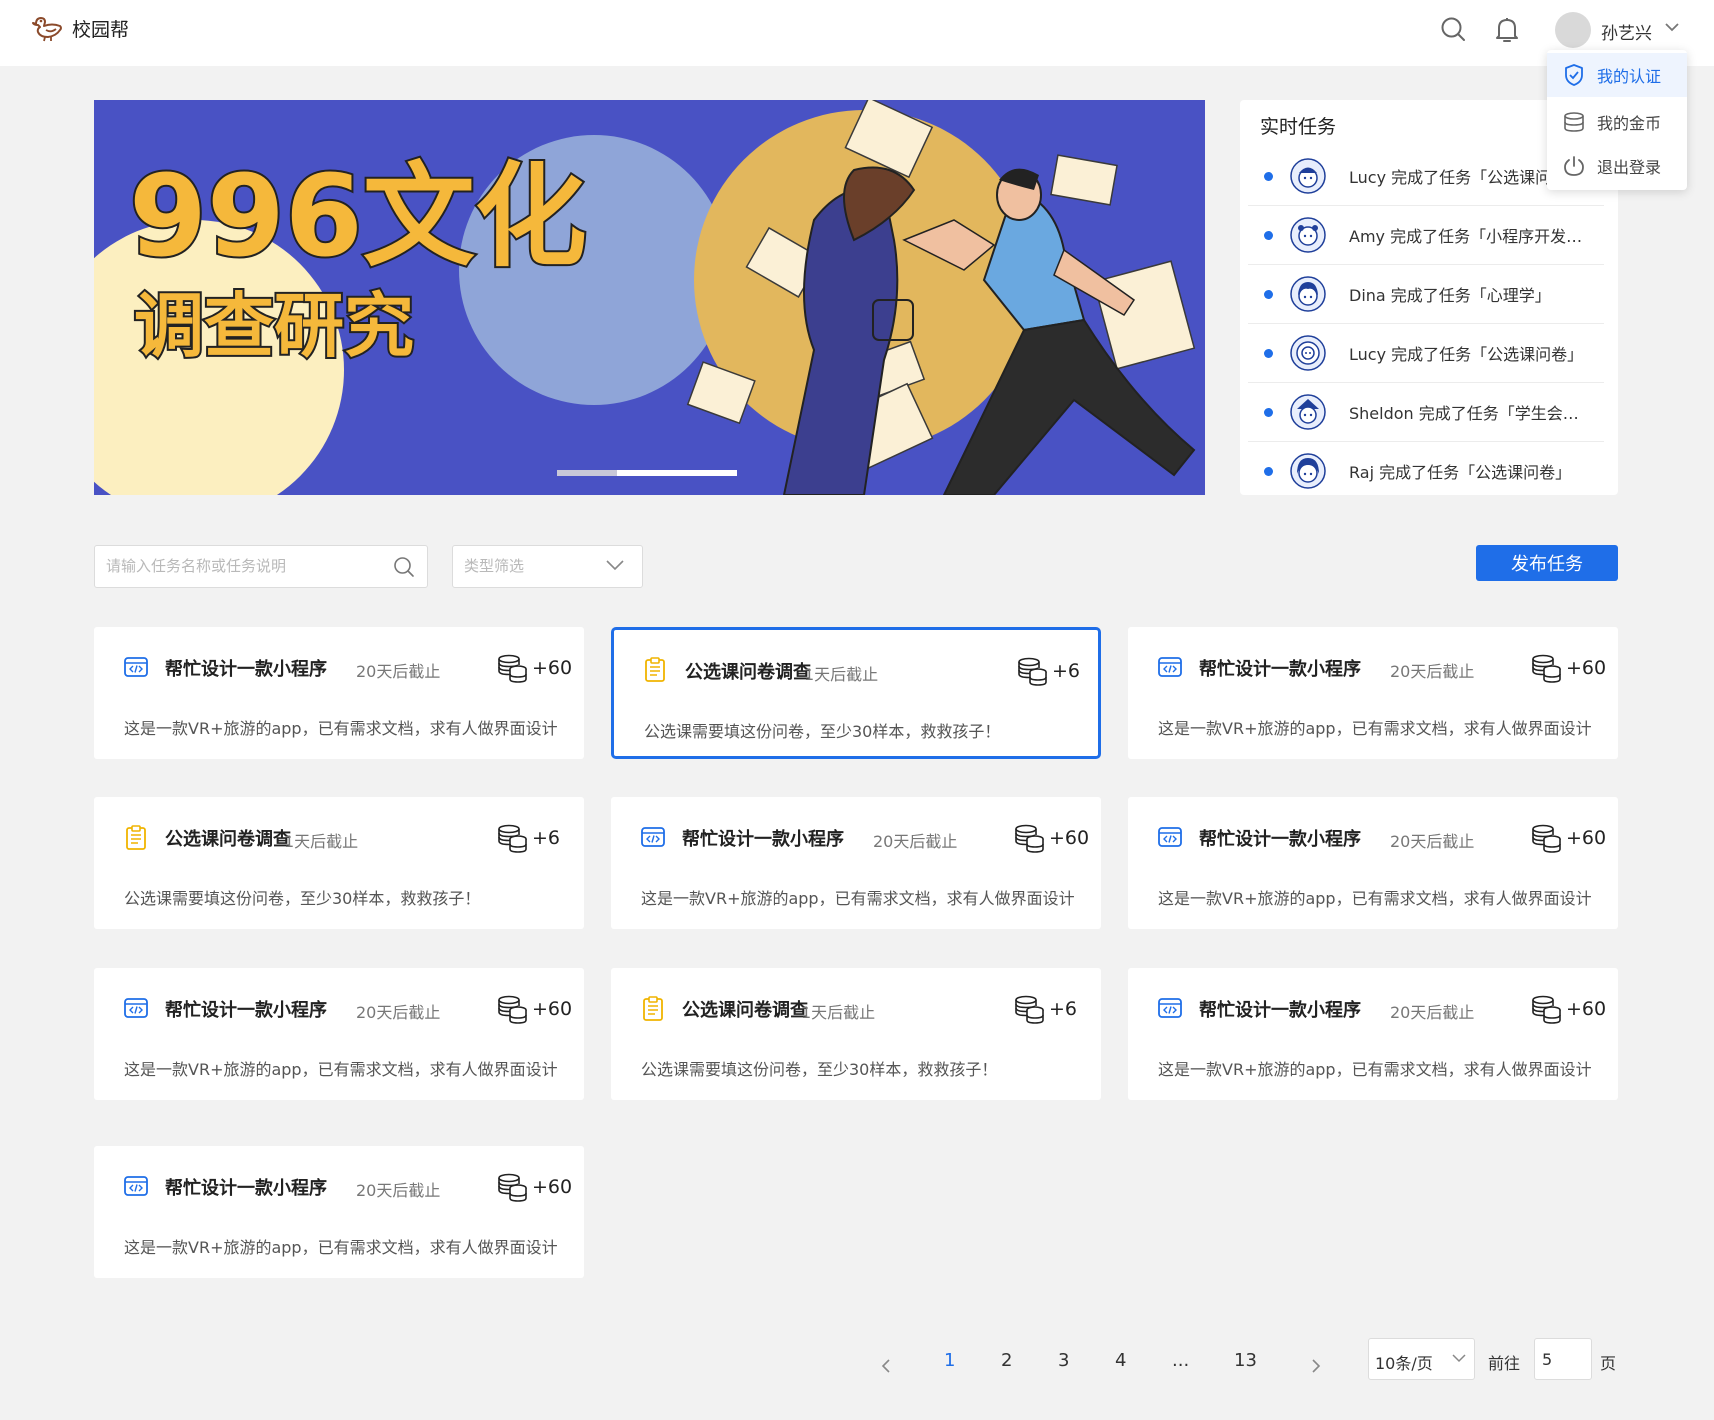 Image resolution: width=1714 pixels, height=1420 pixels. I want to click on publish-task-button: 发布任务, so click(1547, 563).